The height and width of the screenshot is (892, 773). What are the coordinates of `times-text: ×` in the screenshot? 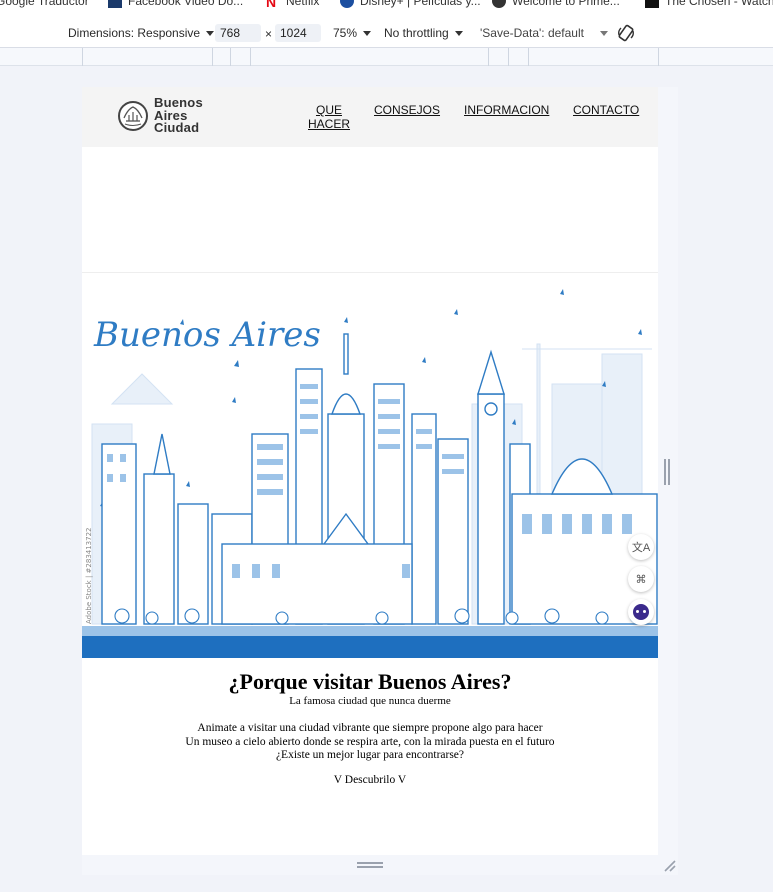 It's located at (269, 34).